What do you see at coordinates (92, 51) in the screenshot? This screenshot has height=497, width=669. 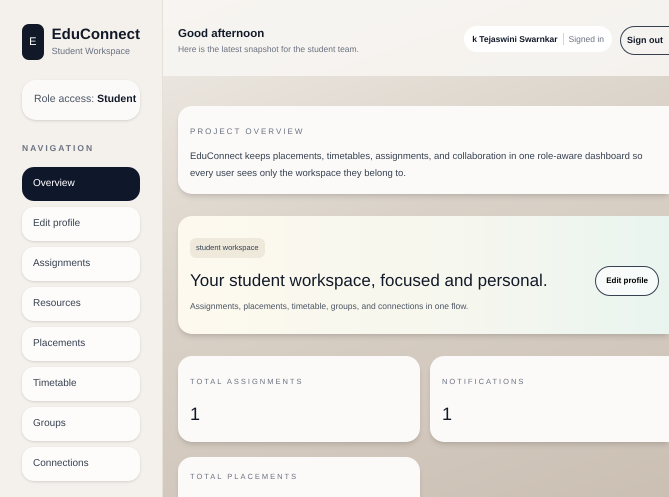 I see `brand-subtitle: Student Workspace` at bounding box center [92, 51].